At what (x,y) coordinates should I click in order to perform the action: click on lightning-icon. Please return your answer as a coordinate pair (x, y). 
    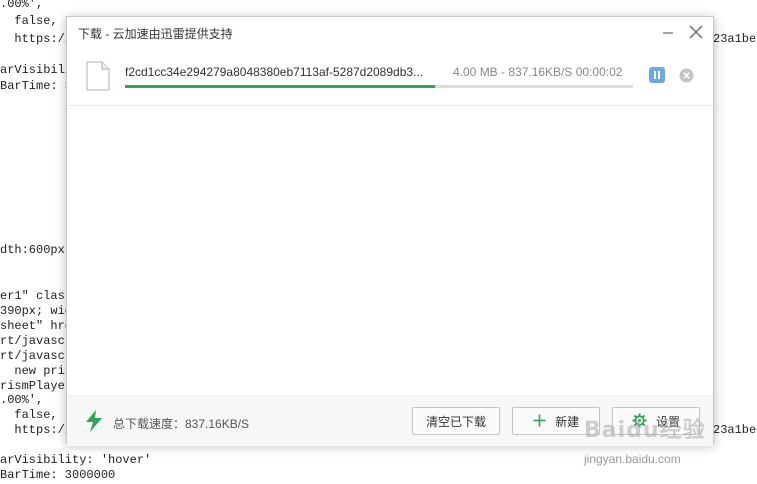
    Looking at the image, I should click on (94, 423).